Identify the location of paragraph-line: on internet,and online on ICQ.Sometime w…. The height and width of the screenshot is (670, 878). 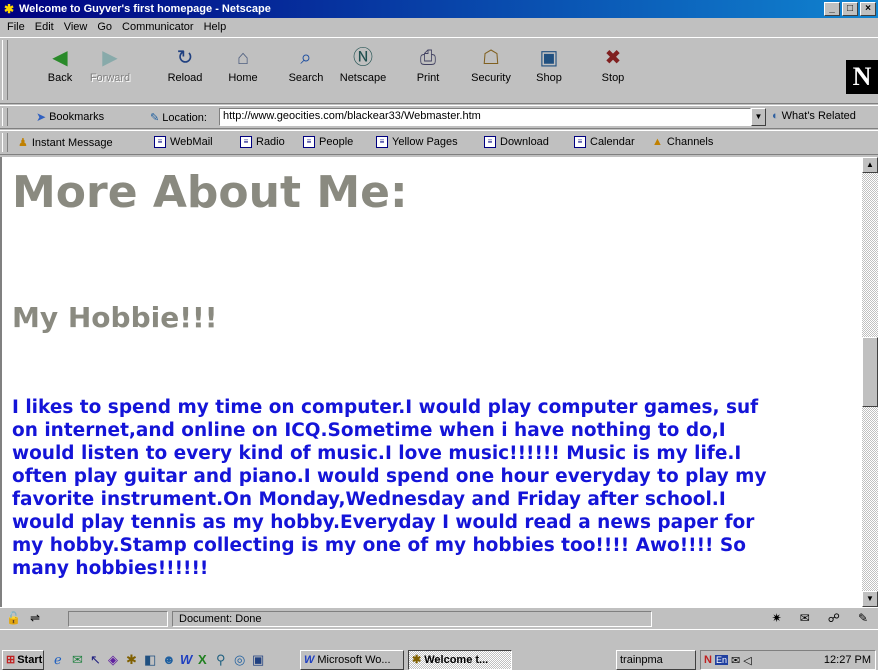
(369, 430).